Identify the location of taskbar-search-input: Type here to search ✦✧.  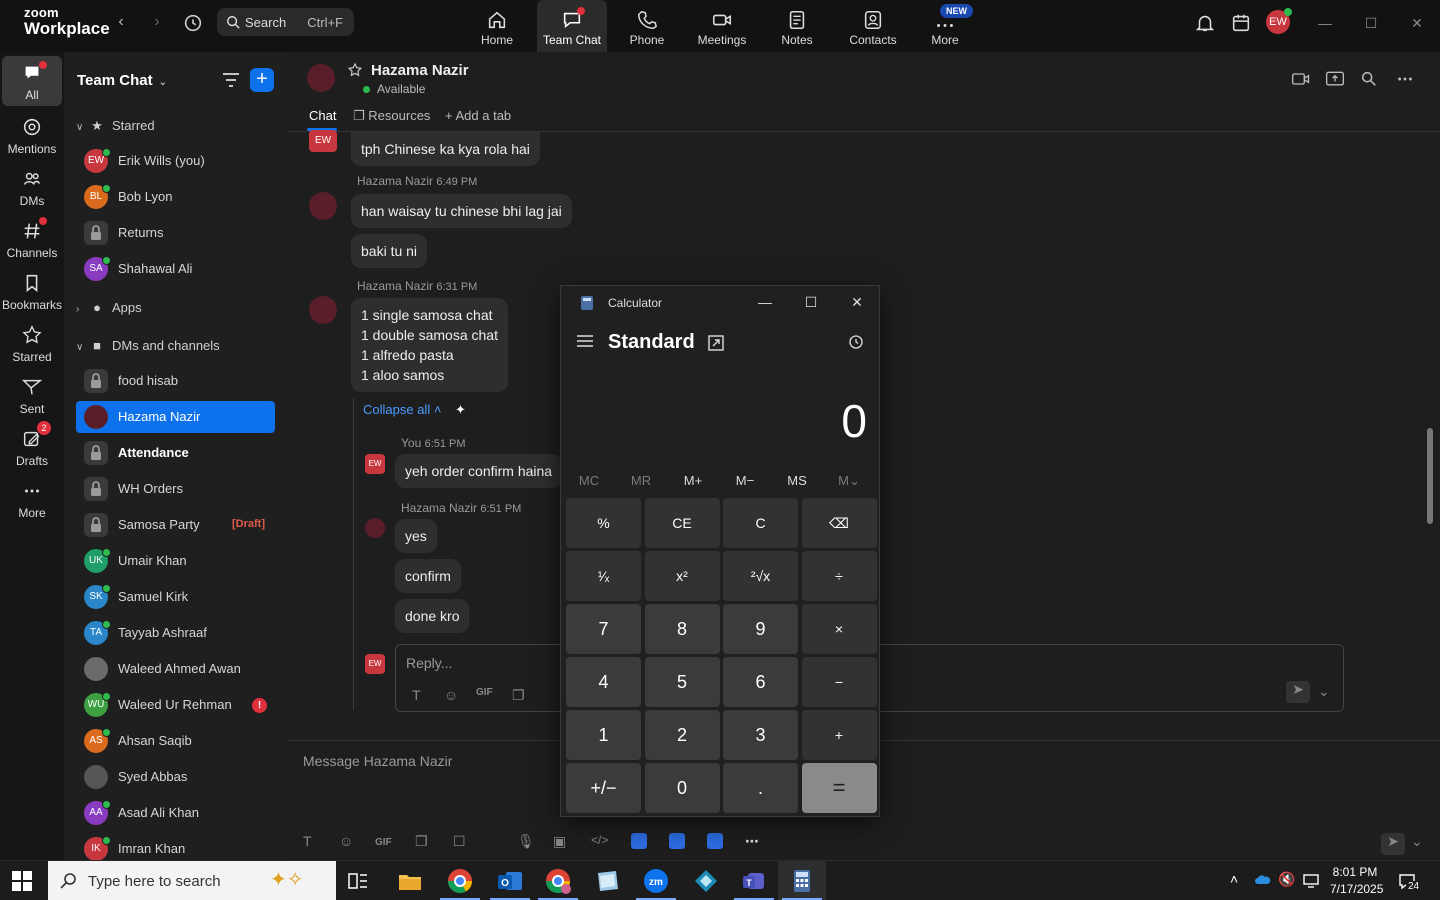
(192, 880).